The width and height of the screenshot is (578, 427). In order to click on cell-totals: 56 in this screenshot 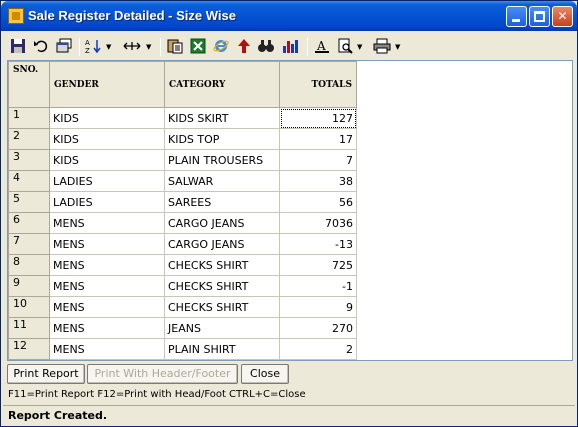, I will do `click(318, 202)`.